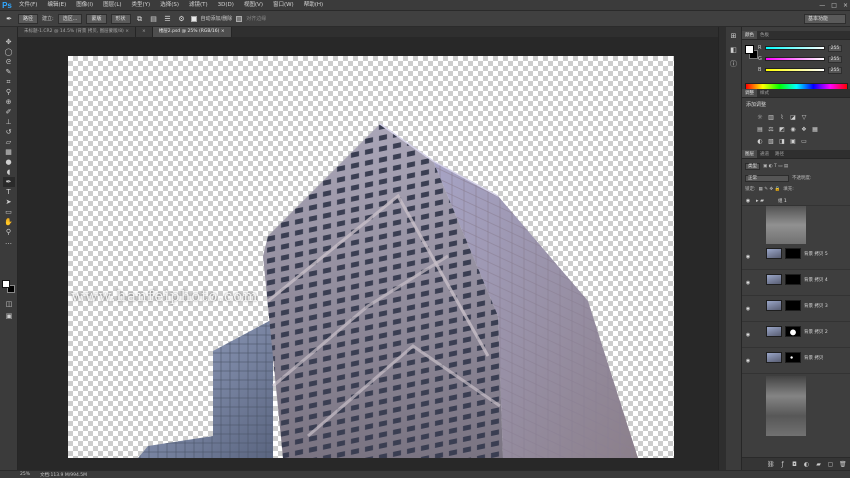 The height and width of the screenshot is (478, 850). What do you see at coordinates (793, 130) in the screenshot?
I see `photo-filter-icon: ◉` at bounding box center [793, 130].